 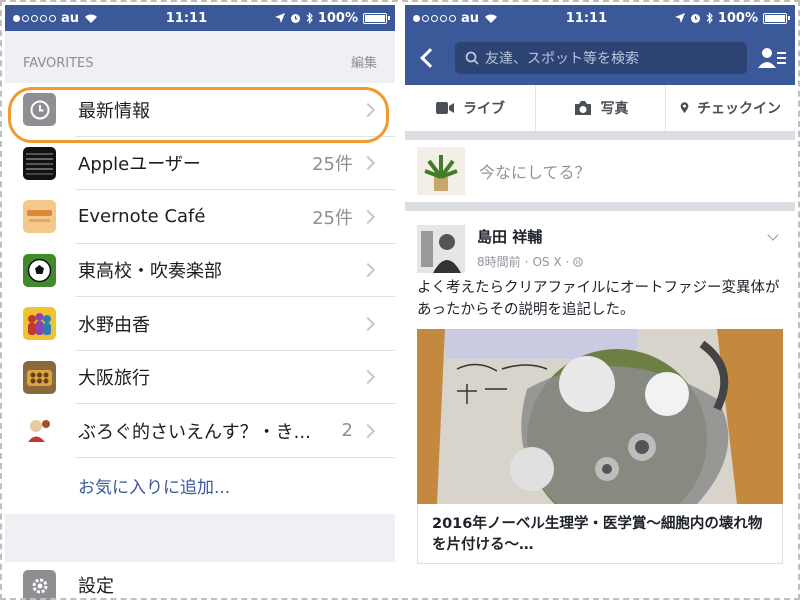 What do you see at coordinates (441, 249) in the screenshot?
I see `author-avatar` at bounding box center [441, 249].